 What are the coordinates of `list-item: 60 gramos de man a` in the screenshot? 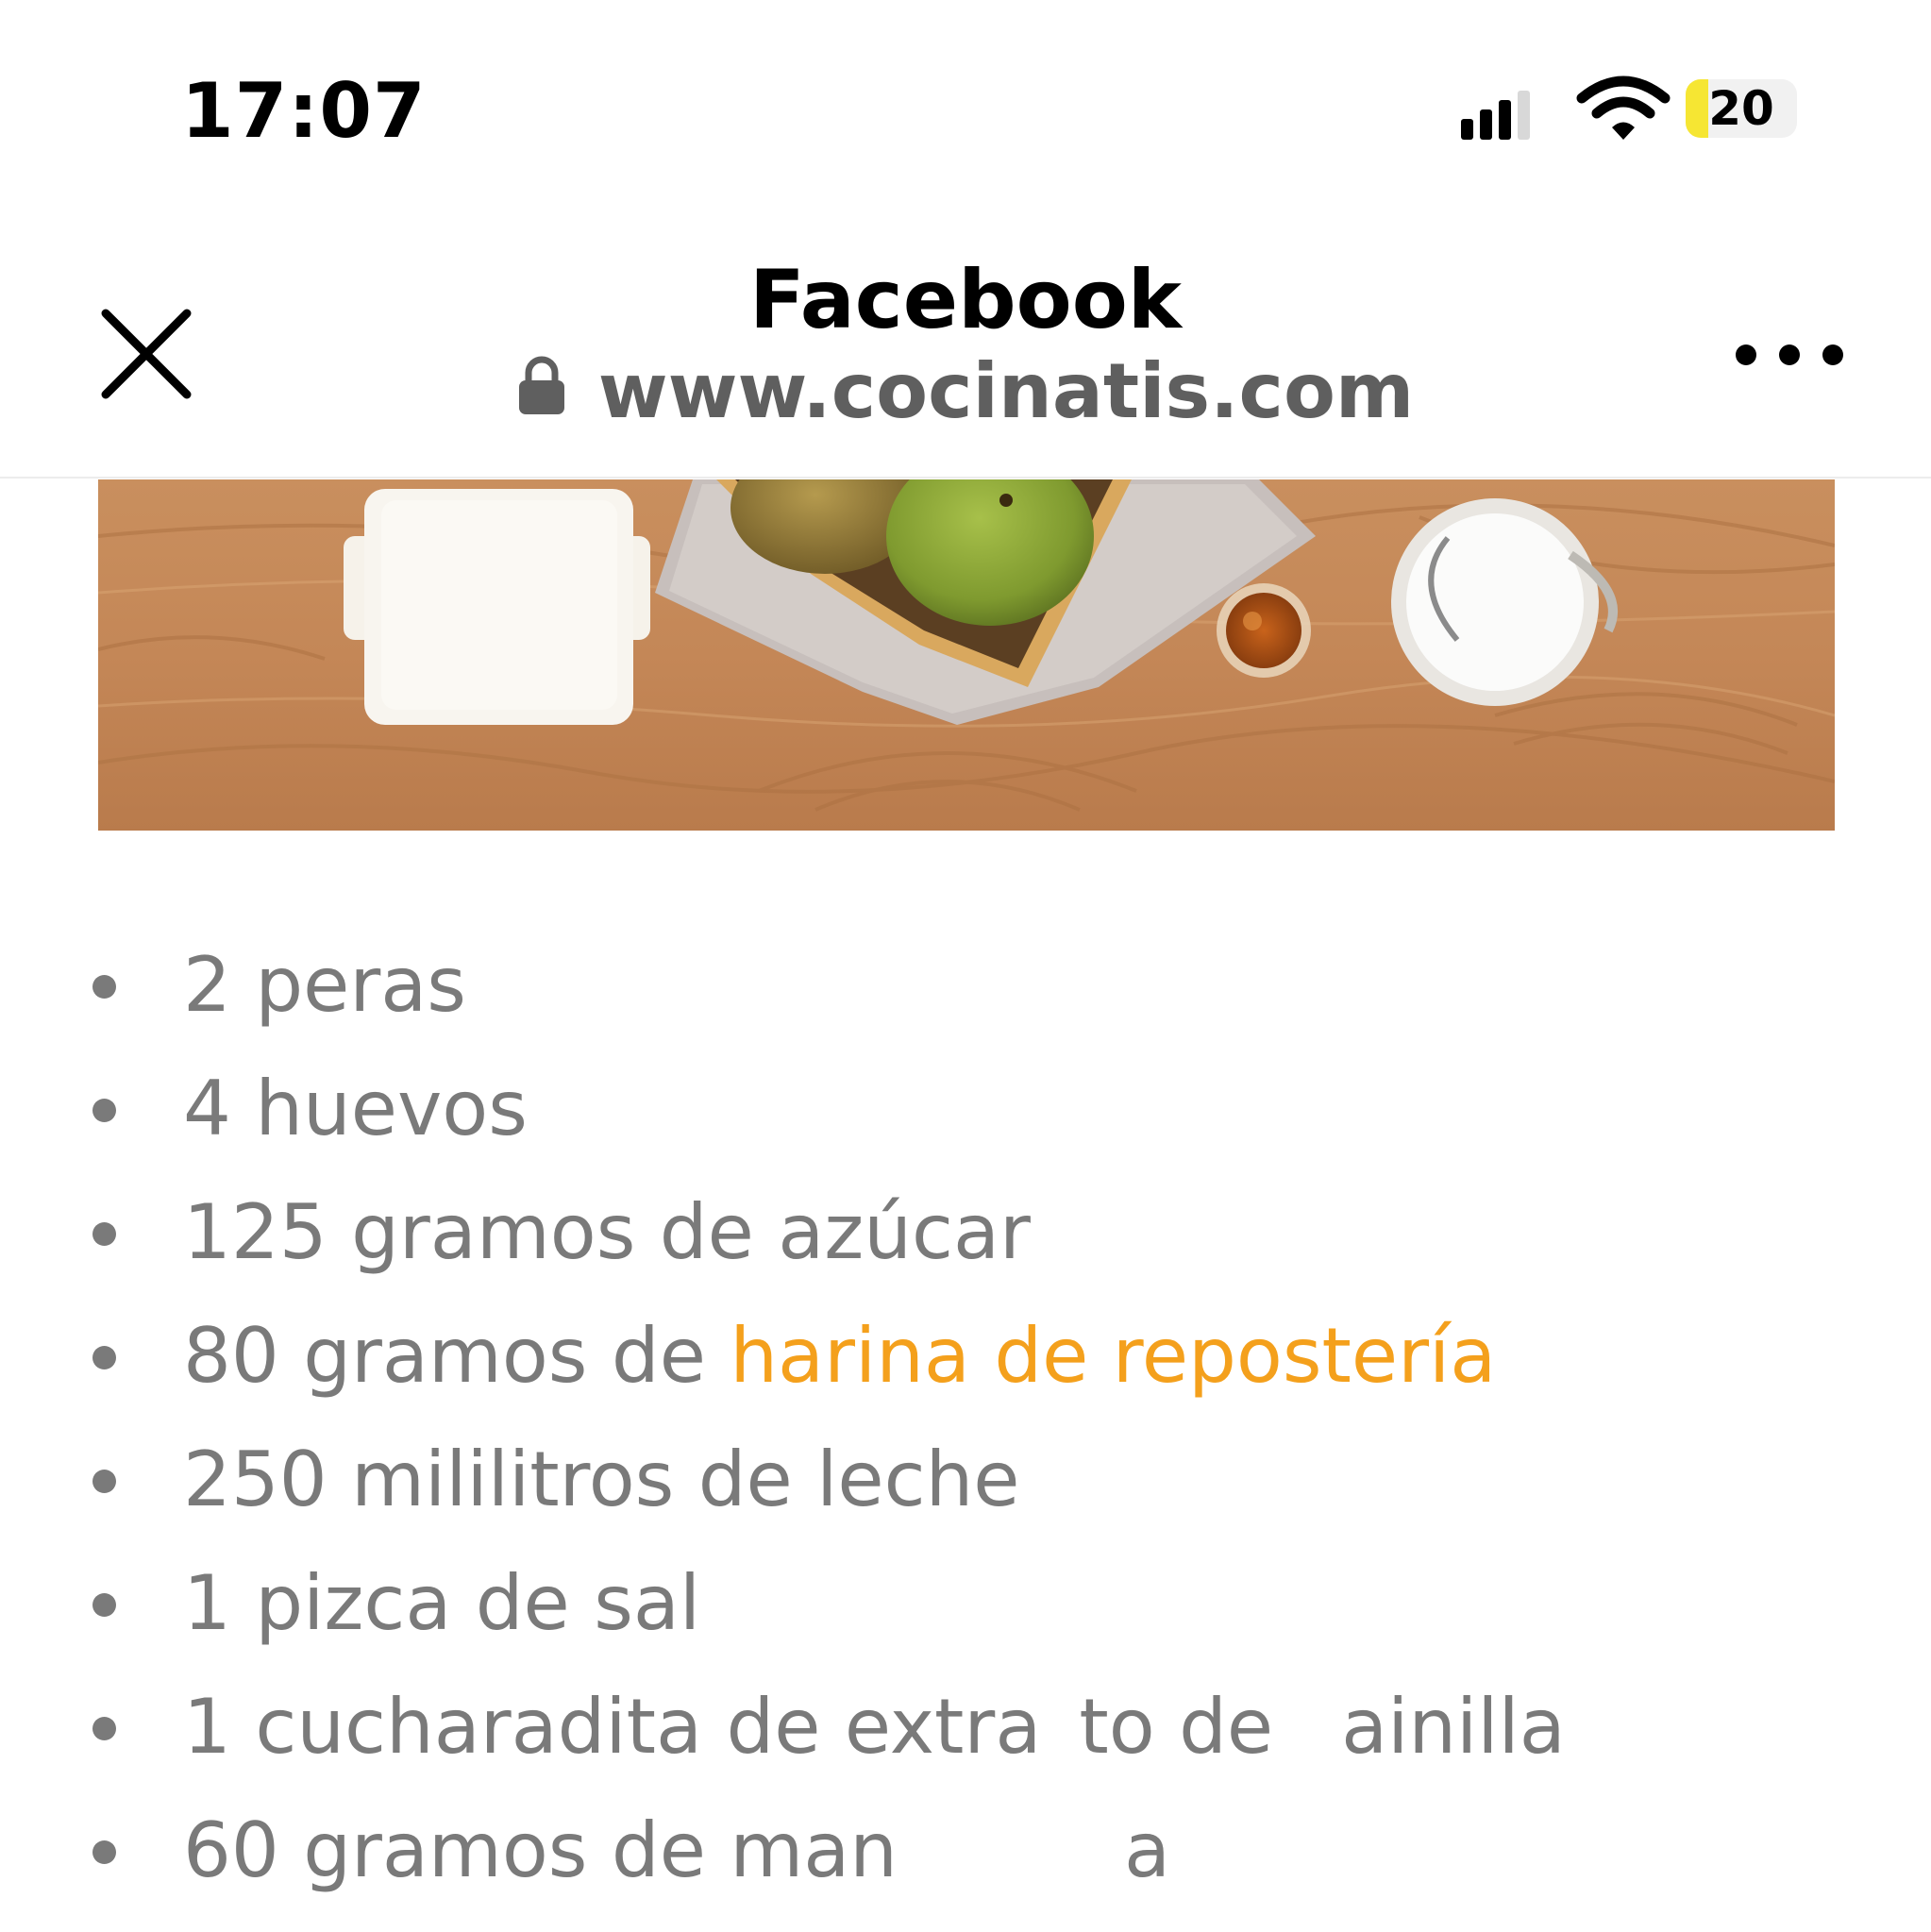 It's located at (965, 1850).